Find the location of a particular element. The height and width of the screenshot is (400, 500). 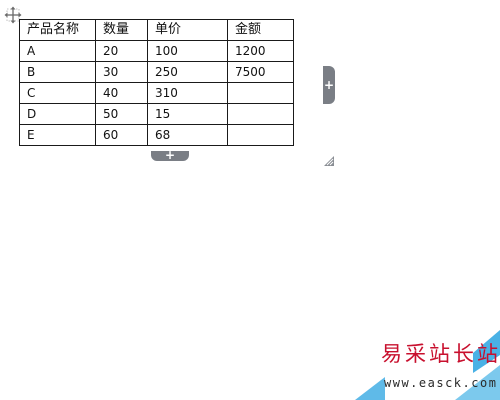

table-cell: A is located at coordinates (57, 51).